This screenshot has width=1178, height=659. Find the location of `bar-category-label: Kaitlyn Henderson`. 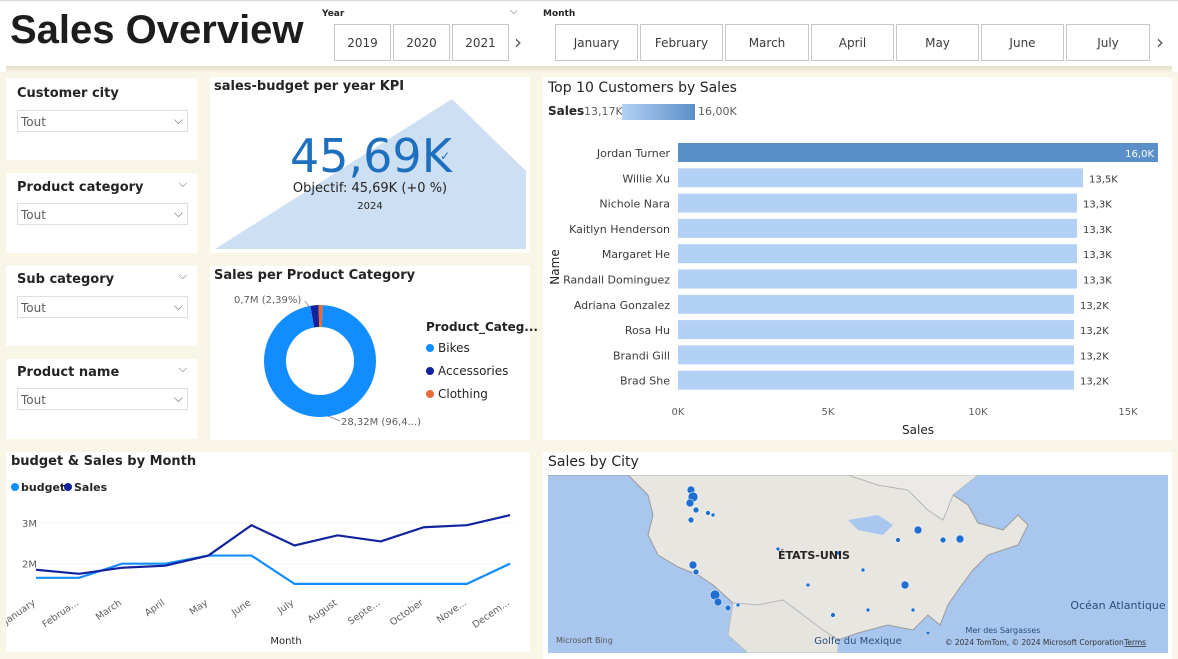

bar-category-label: Kaitlyn Henderson is located at coordinates (619, 229).